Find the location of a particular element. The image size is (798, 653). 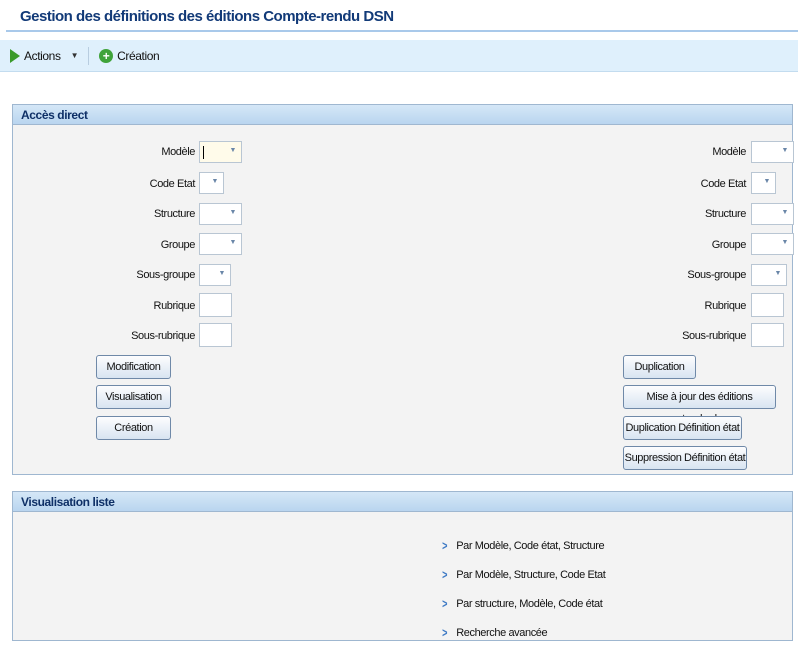

left-sous-groupe-select: ▼ is located at coordinates (215, 275).